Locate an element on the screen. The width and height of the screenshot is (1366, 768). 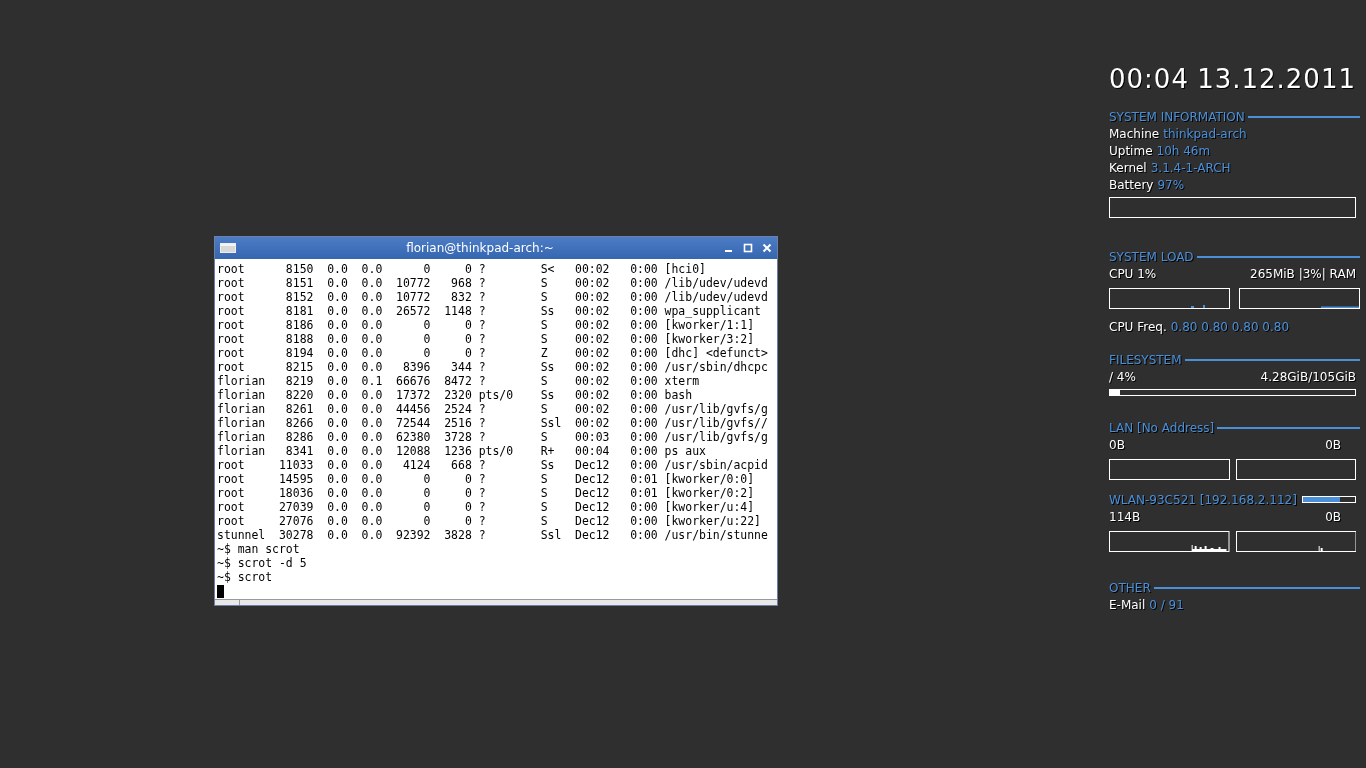
section-heading: FILESYSTEM is located at coordinates (1145, 359).